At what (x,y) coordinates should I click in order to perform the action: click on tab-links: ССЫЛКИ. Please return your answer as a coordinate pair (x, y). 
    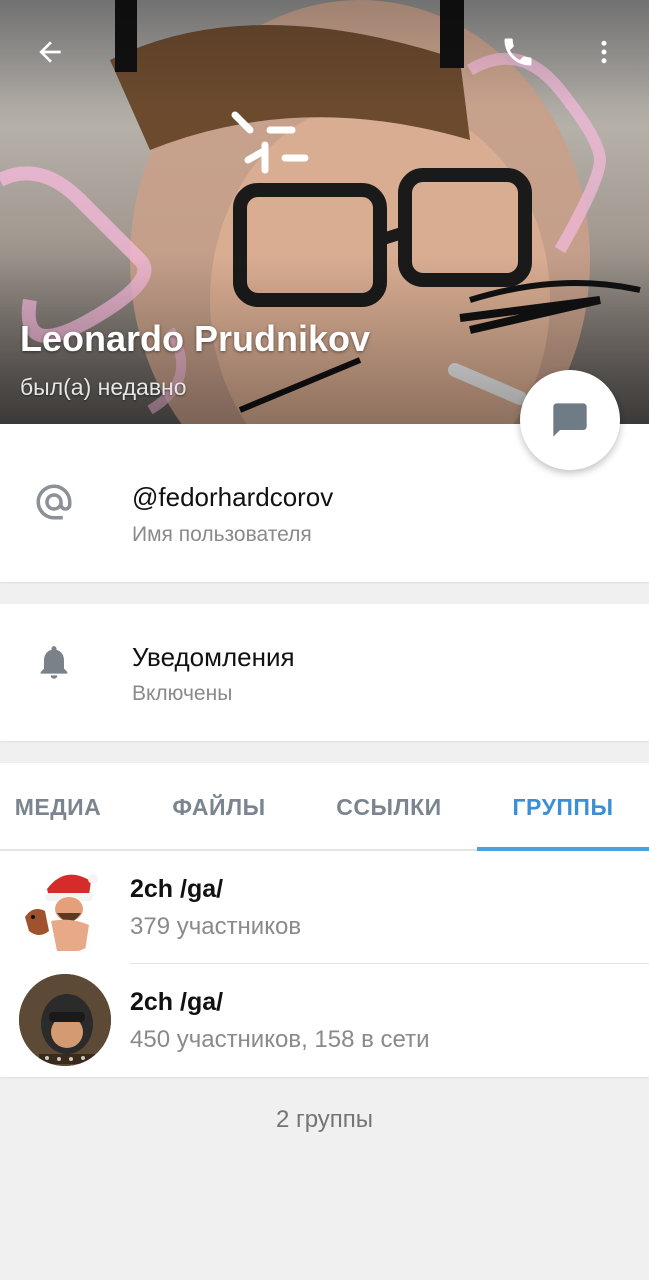
    Looking at the image, I should click on (389, 807).